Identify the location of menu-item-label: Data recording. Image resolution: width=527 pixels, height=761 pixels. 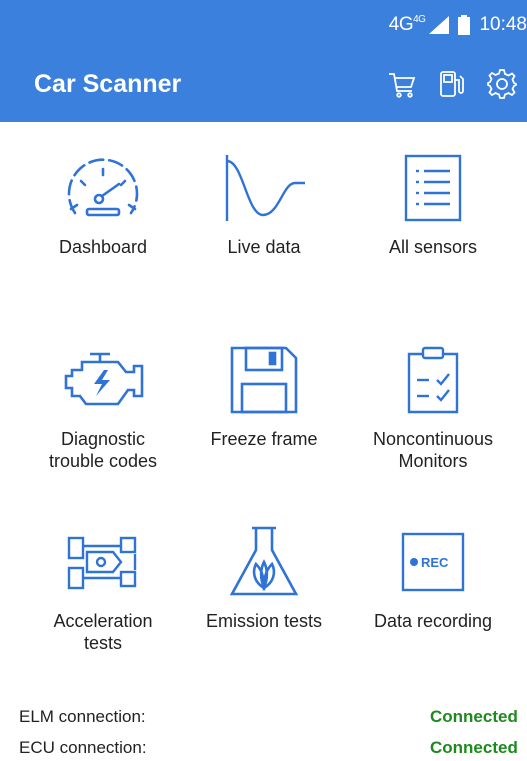
(433, 621).